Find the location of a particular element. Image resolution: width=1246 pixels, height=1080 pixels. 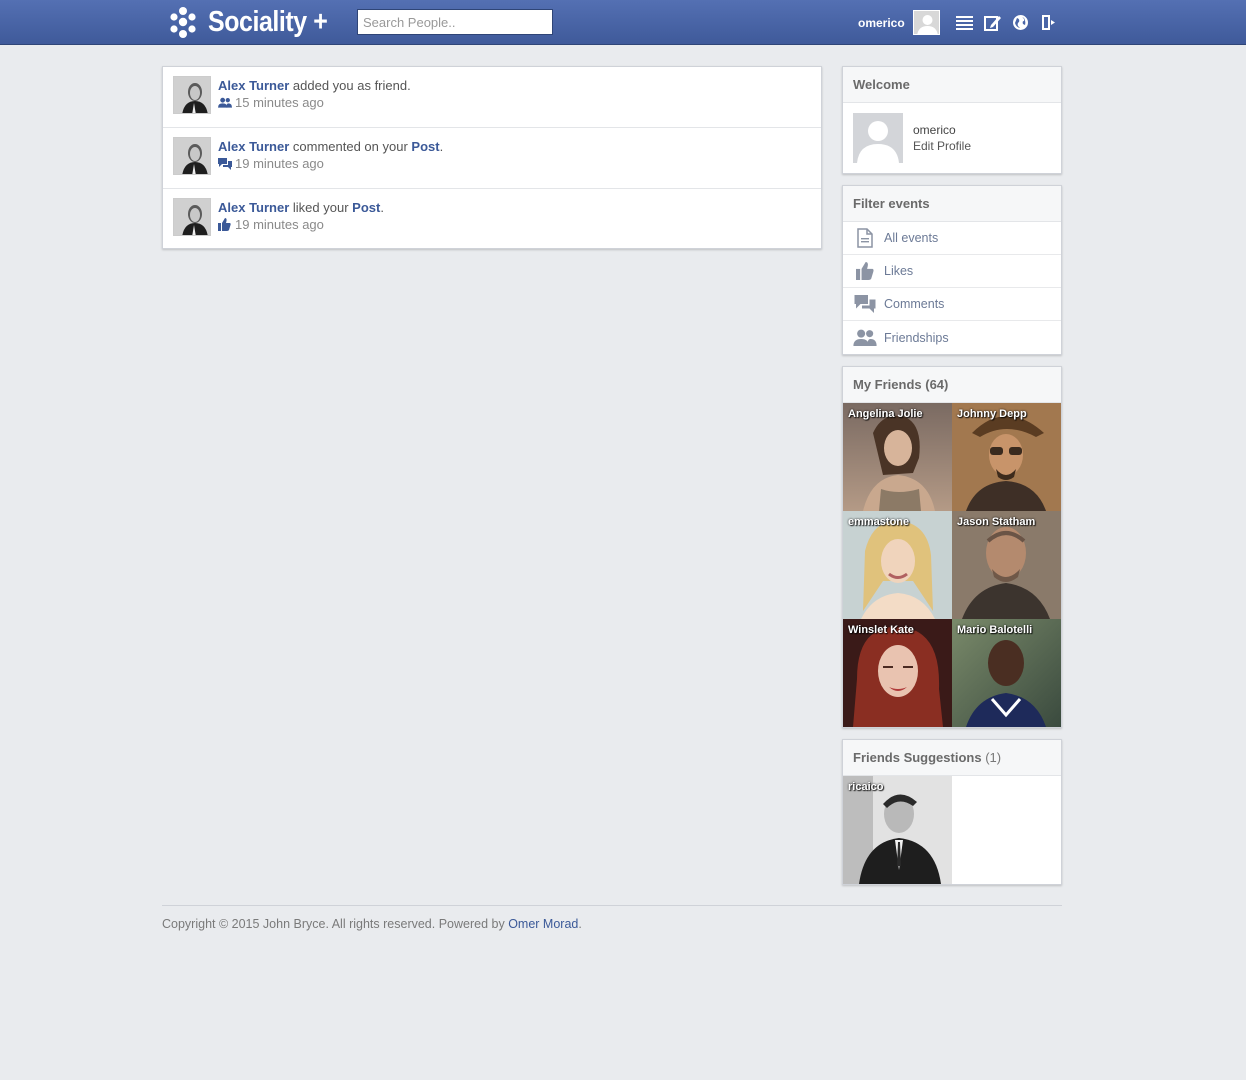

friend-tile-mario-balotelli: Mario Balotelli is located at coordinates (1006, 673).